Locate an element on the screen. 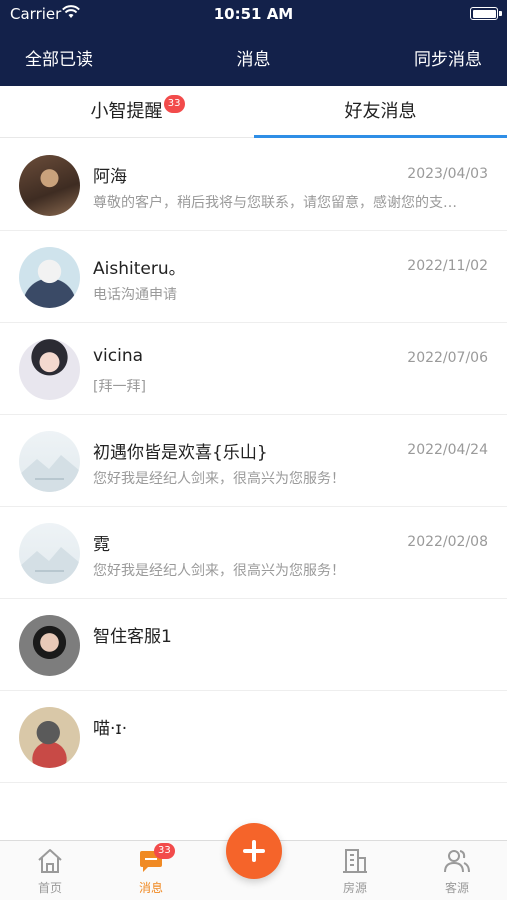  tabbar-messages-label: 消息 is located at coordinates (150, 888).